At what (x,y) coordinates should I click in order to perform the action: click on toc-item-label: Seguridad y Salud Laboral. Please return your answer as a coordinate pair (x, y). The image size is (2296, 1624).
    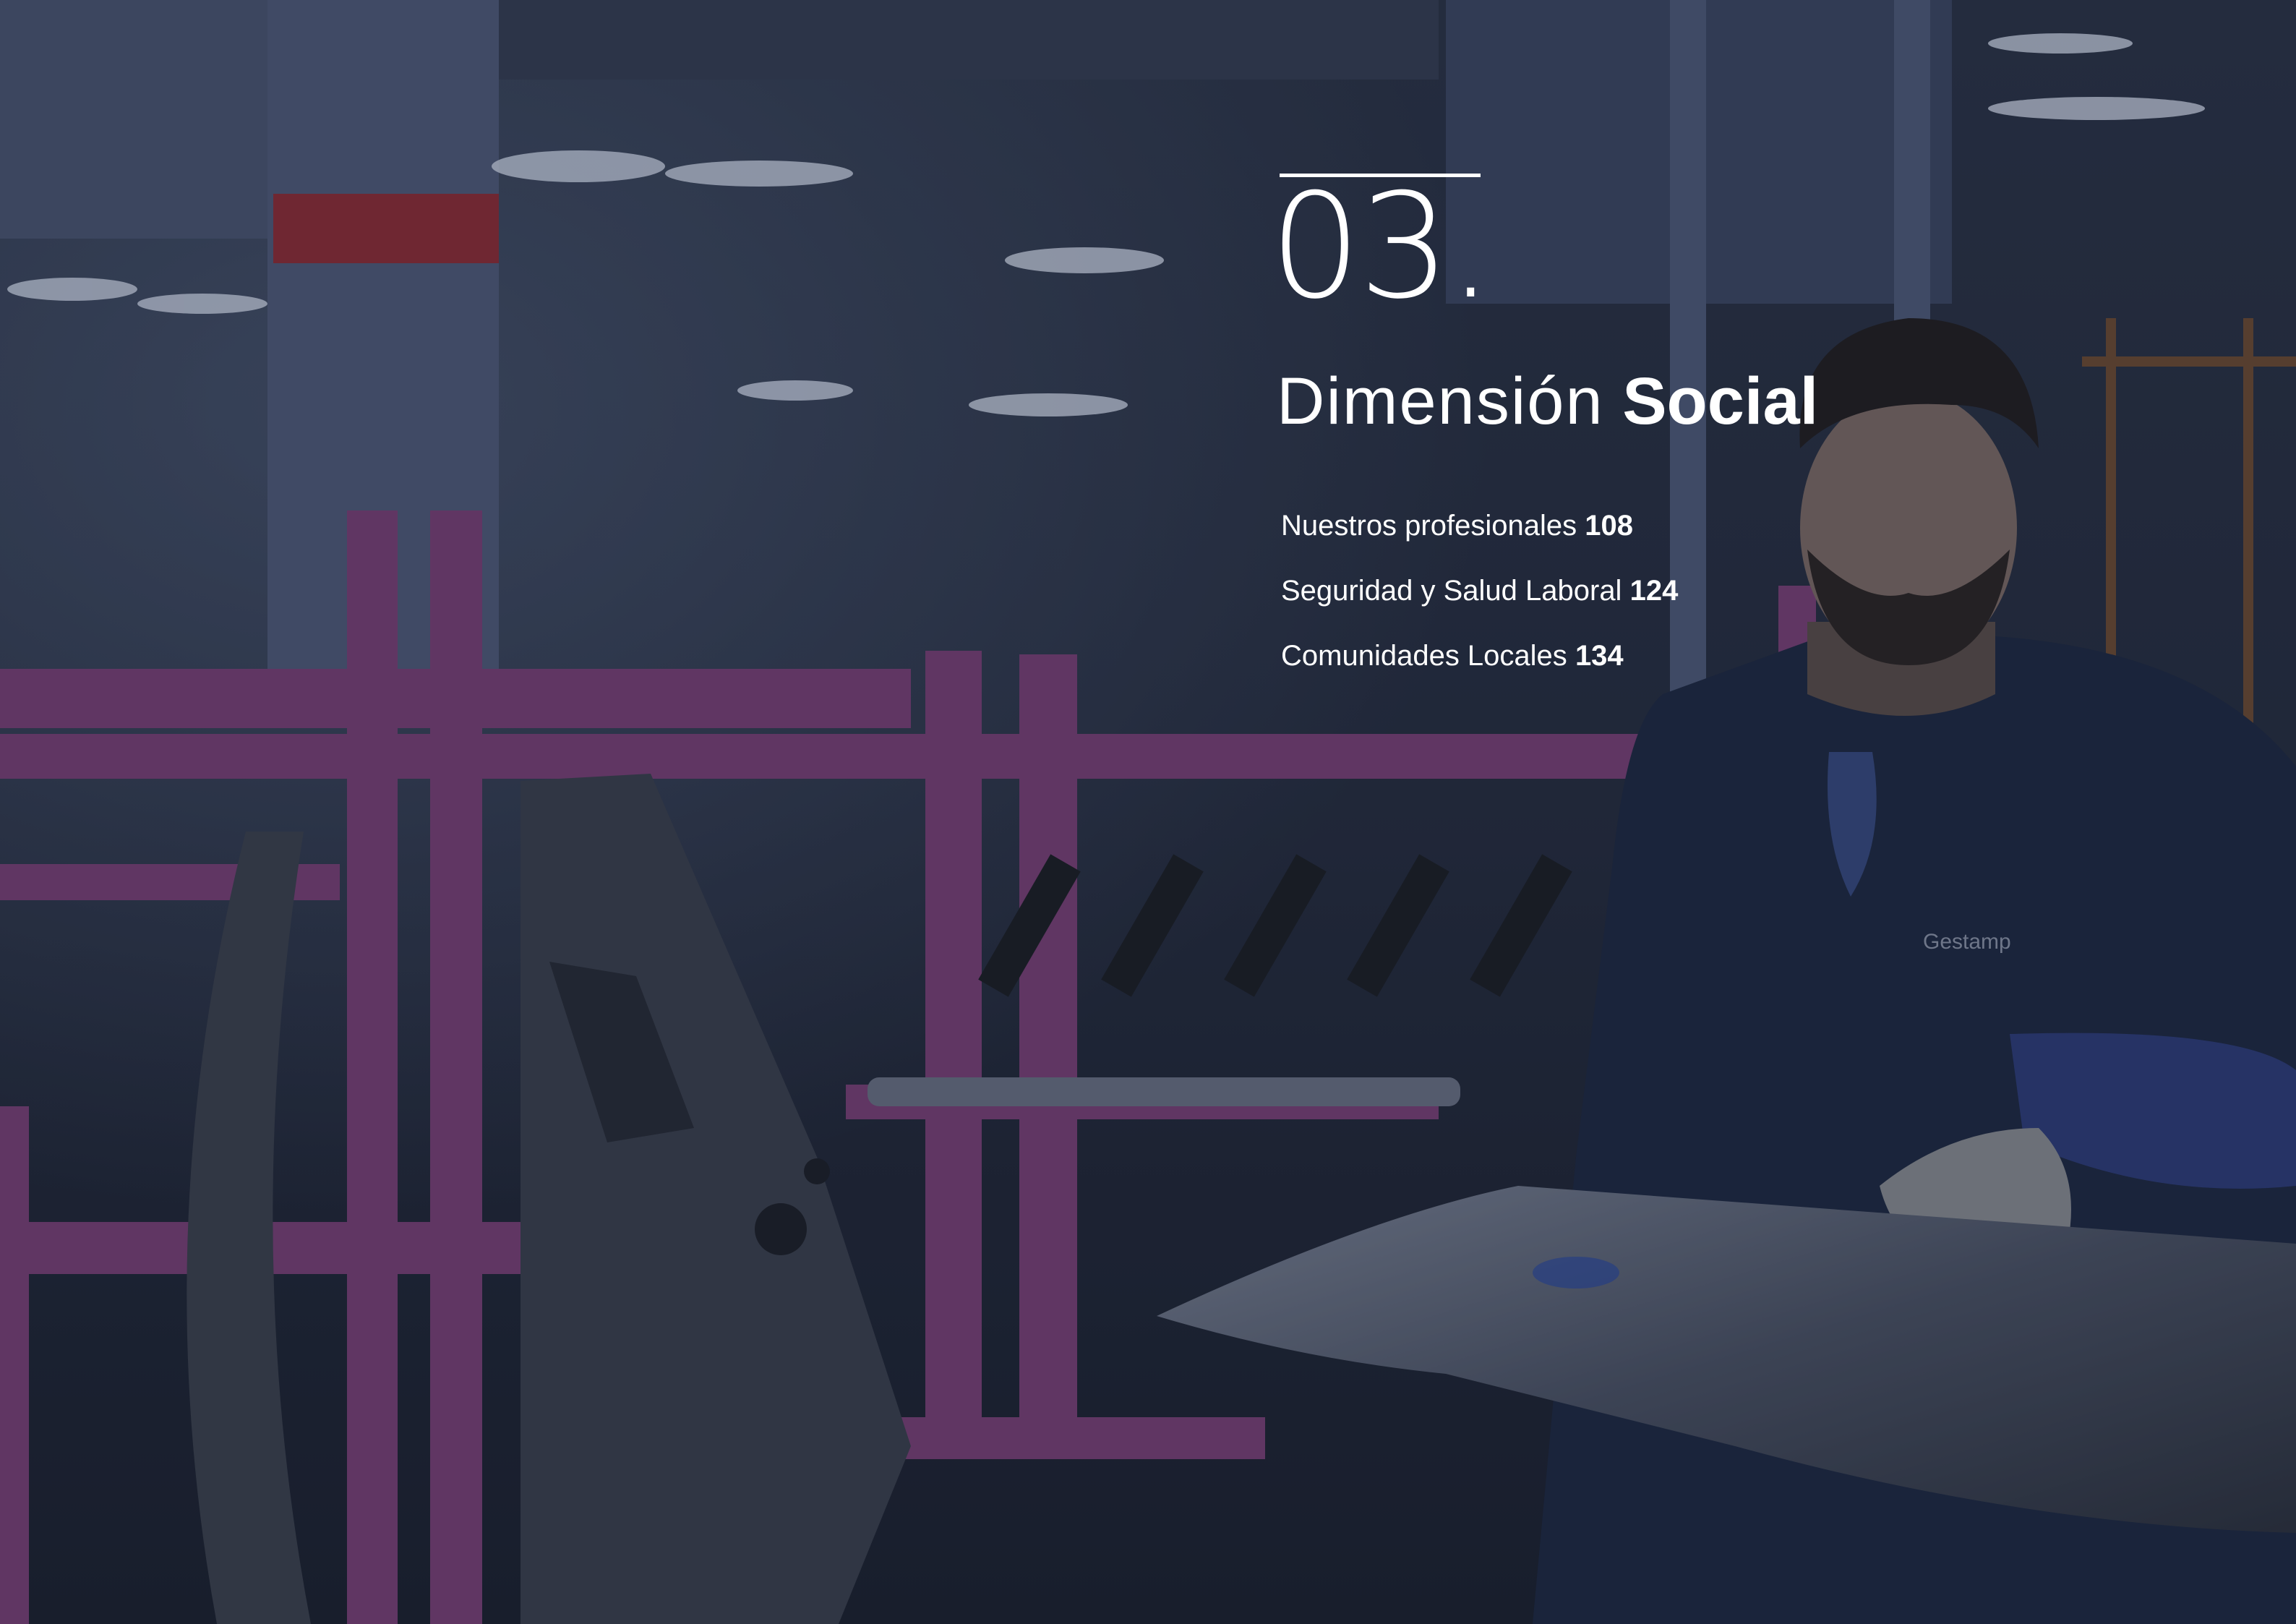
    Looking at the image, I should click on (1451, 591).